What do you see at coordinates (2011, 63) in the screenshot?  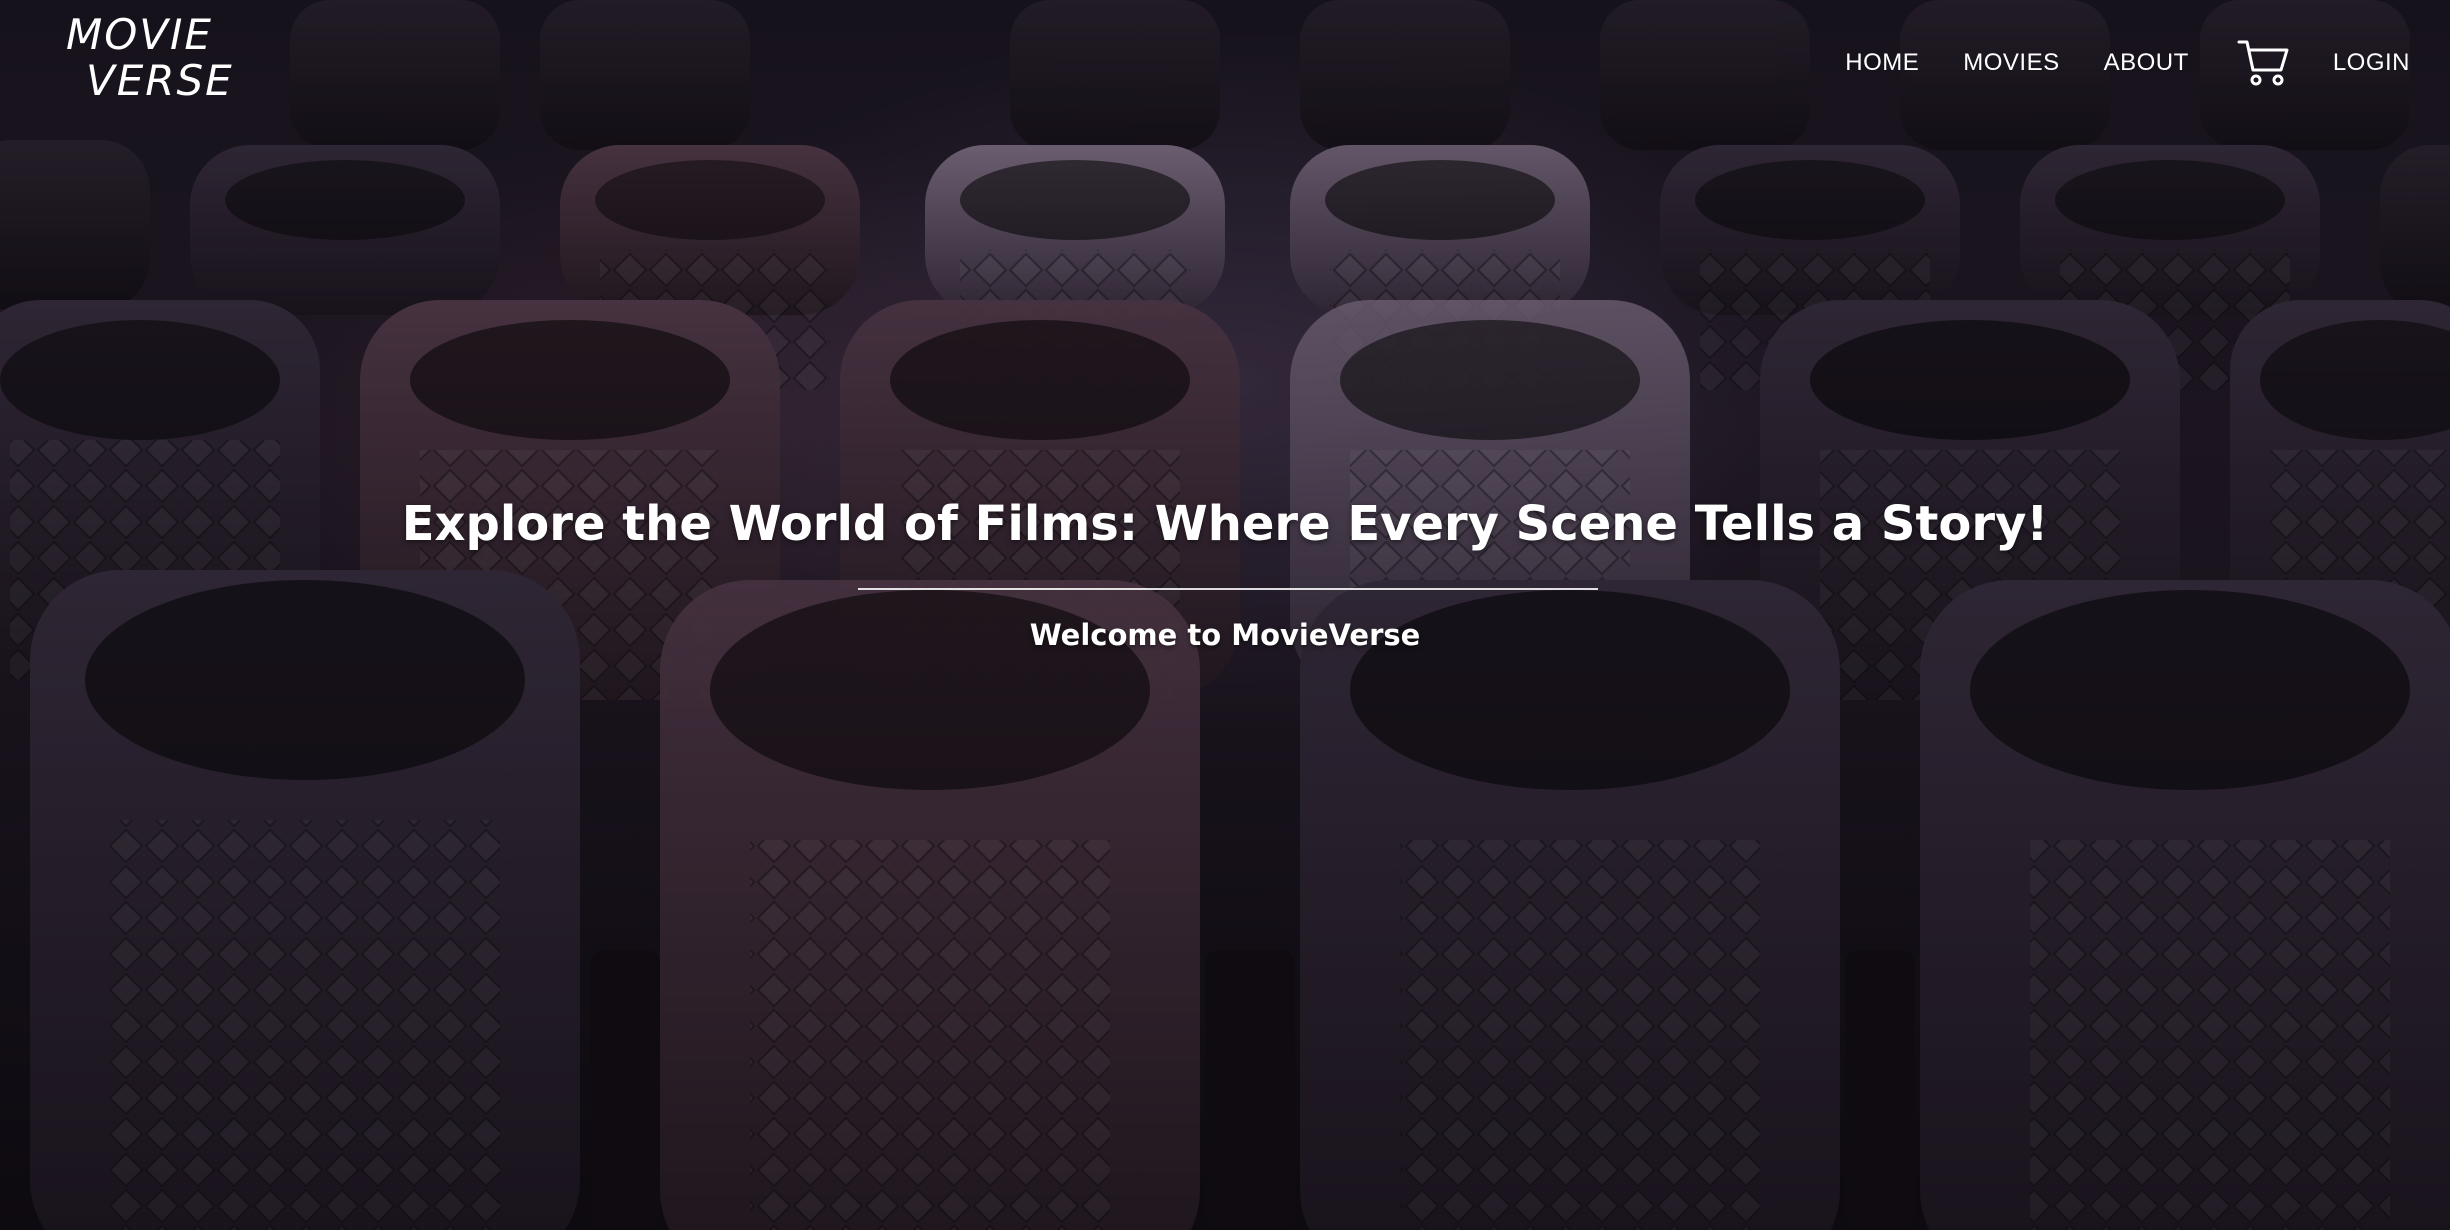 I see `nav-movies-link: MOVIES` at bounding box center [2011, 63].